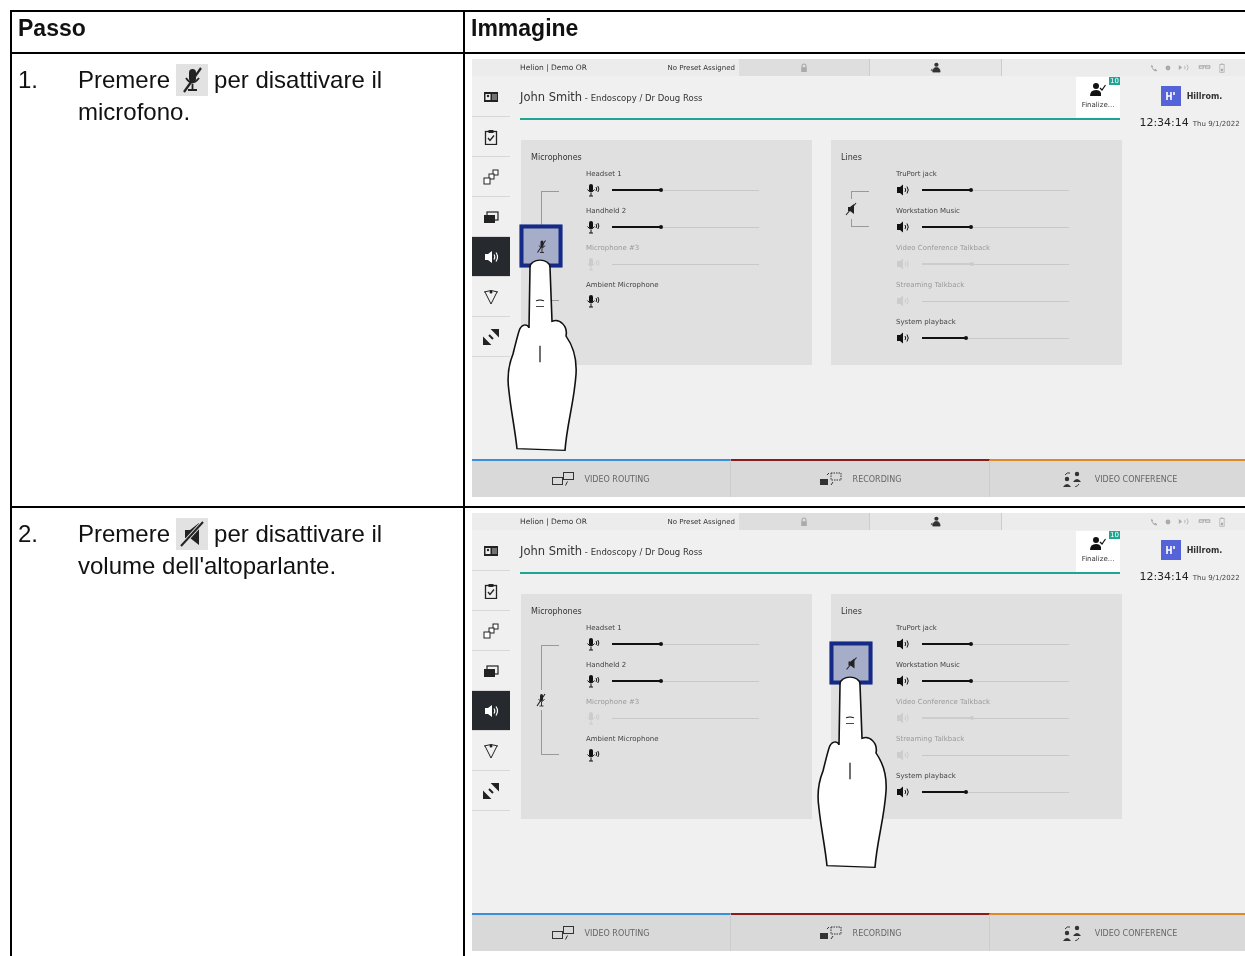 The width and height of the screenshot is (1245, 956). I want to click on instruction-text: volume dell'altoparlante., so click(207, 566).